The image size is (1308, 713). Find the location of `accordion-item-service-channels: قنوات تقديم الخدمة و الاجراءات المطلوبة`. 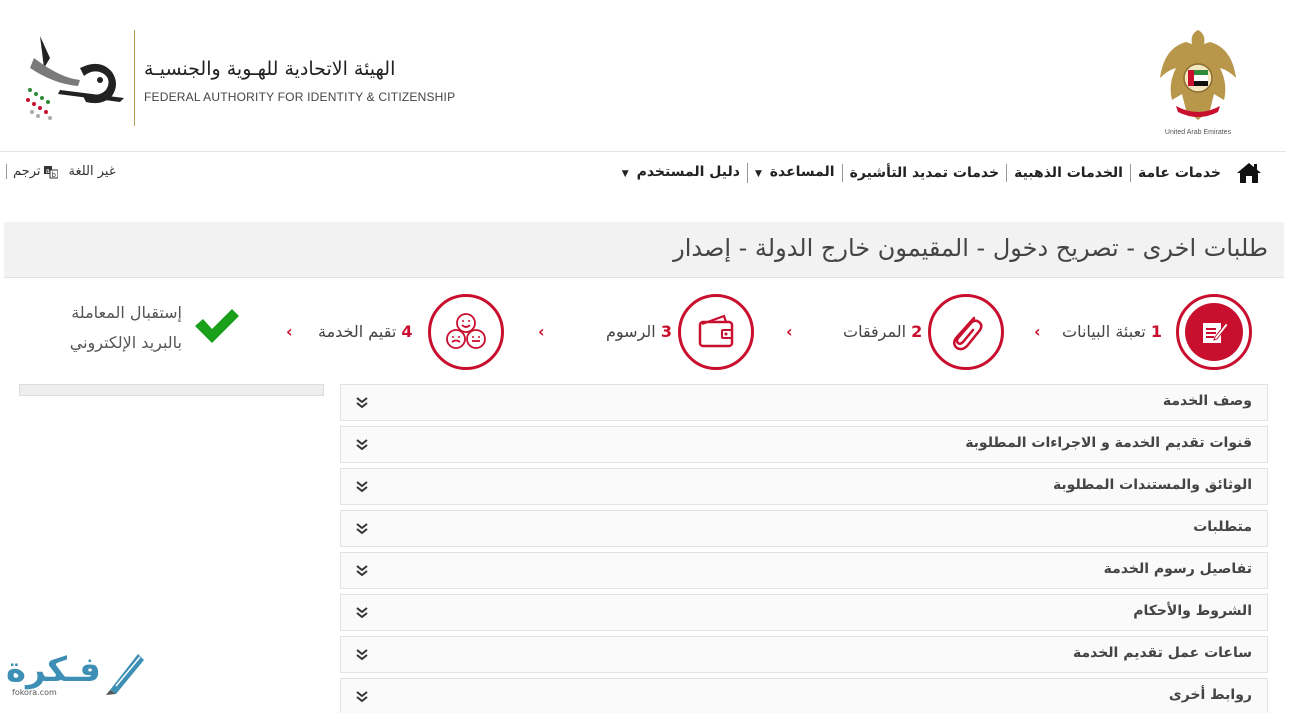

accordion-item-service-channels: قنوات تقديم الخدمة و الاجراءات المطلوبة is located at coordinates (804, 444).